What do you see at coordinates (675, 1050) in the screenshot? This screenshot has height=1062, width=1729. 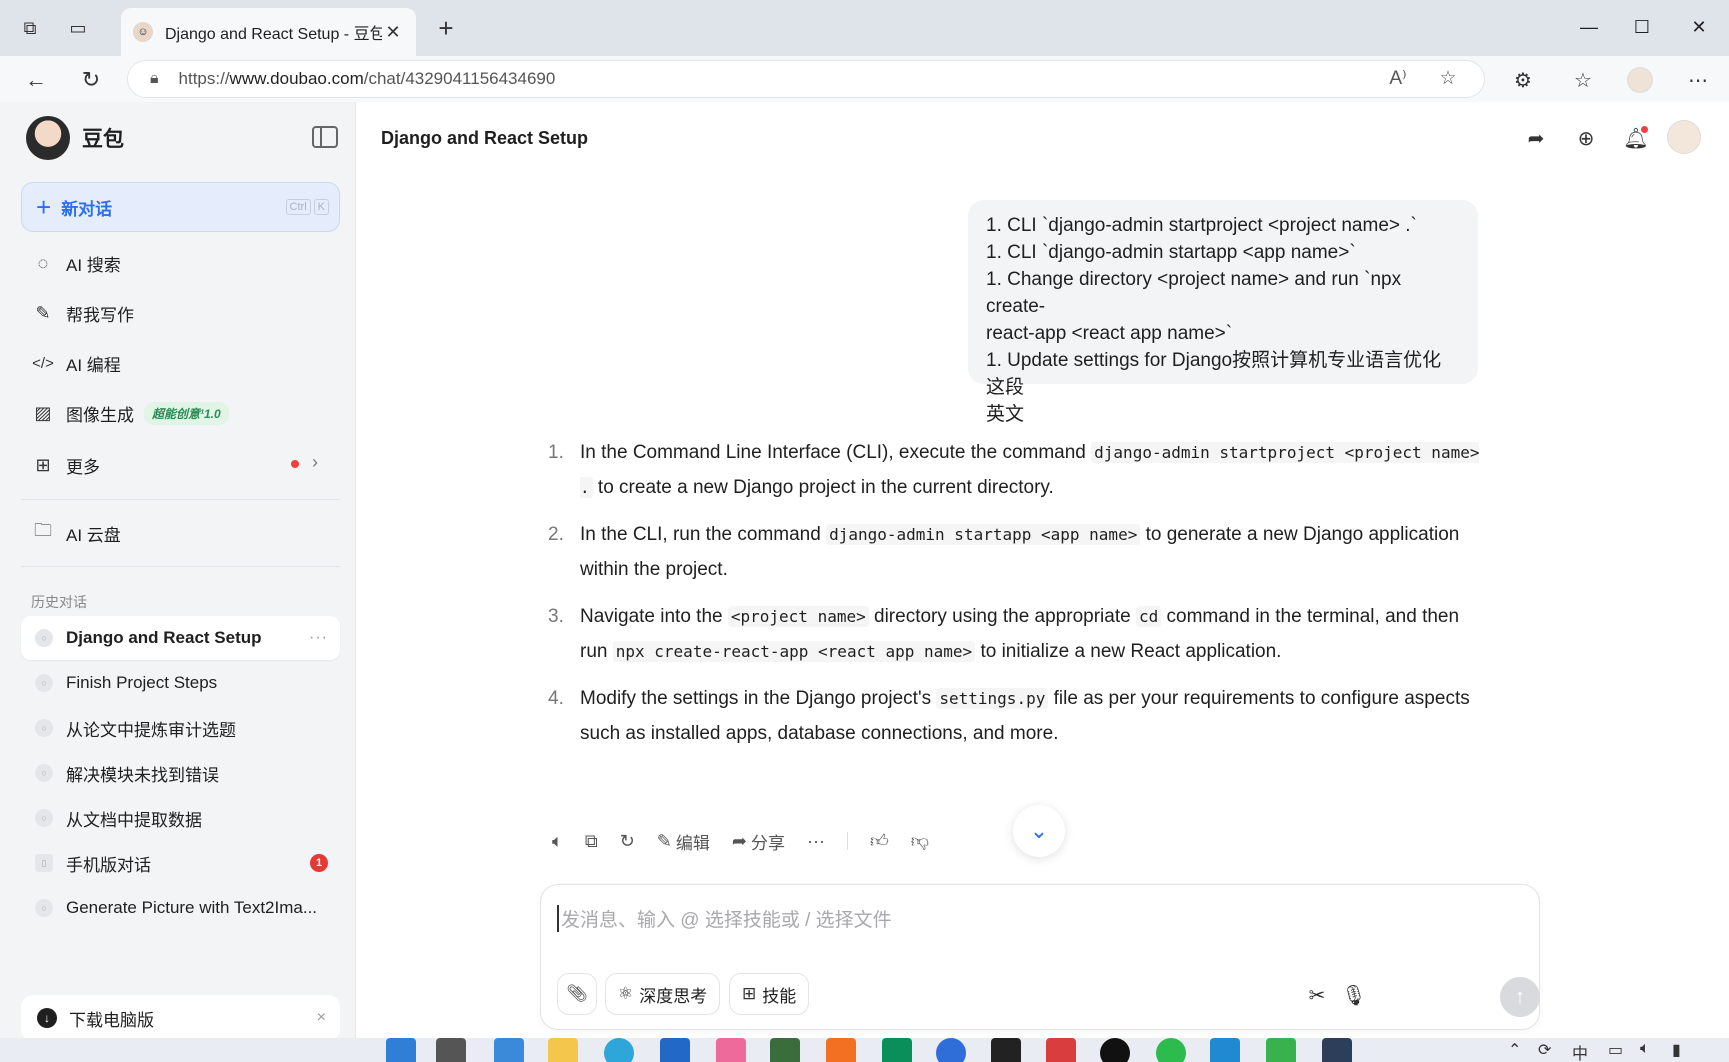 I see `store-icon` at bounding box center [675, 1050].